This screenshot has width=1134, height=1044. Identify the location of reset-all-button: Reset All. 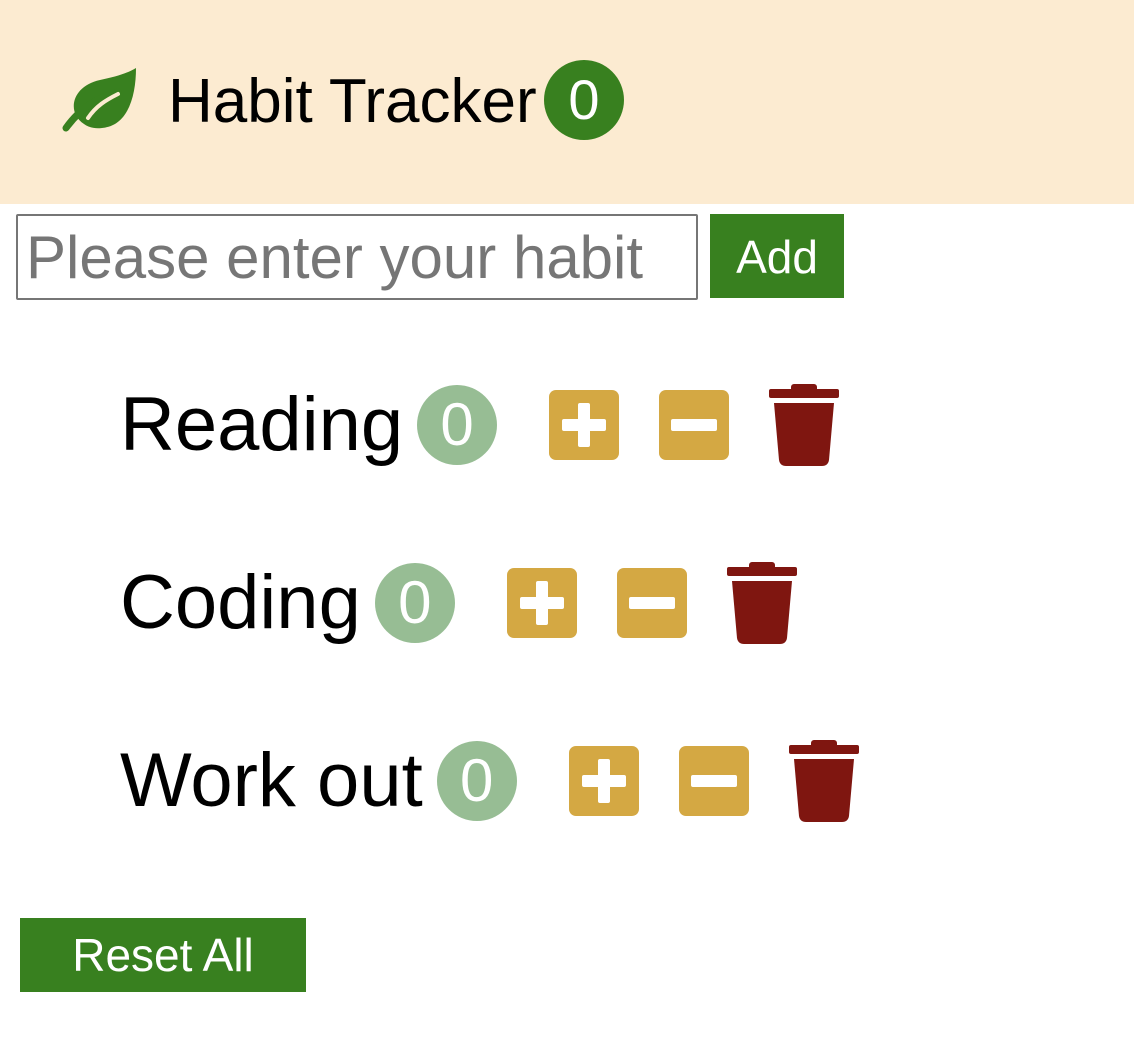
(163, 955).